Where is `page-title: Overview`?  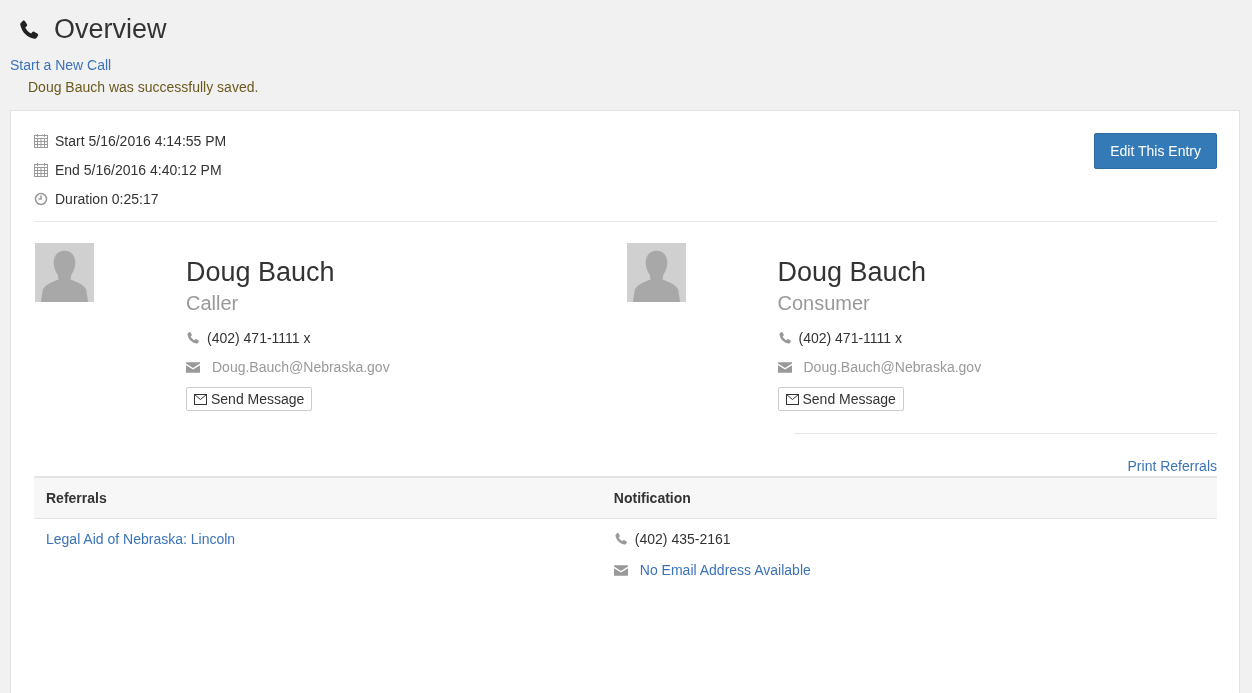 page-title: Overview is located at coordinates (110, 29).